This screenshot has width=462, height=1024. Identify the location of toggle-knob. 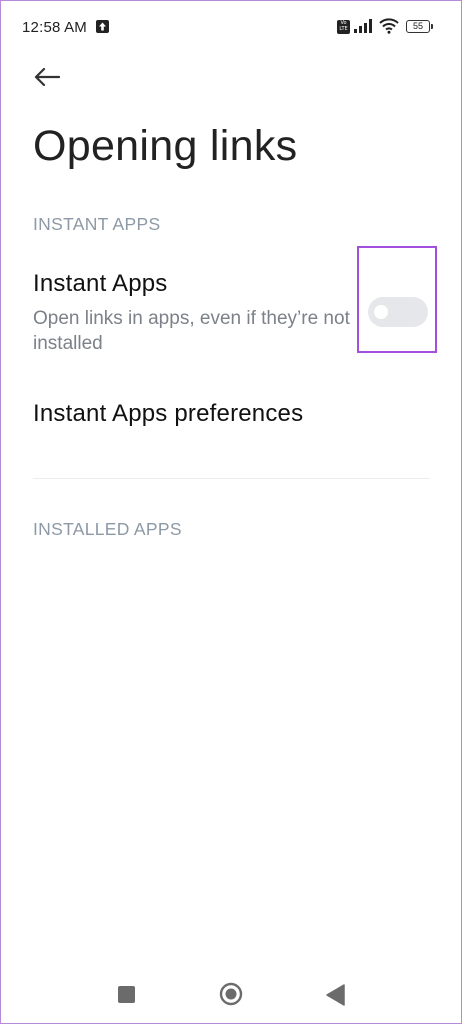
(381, 312).